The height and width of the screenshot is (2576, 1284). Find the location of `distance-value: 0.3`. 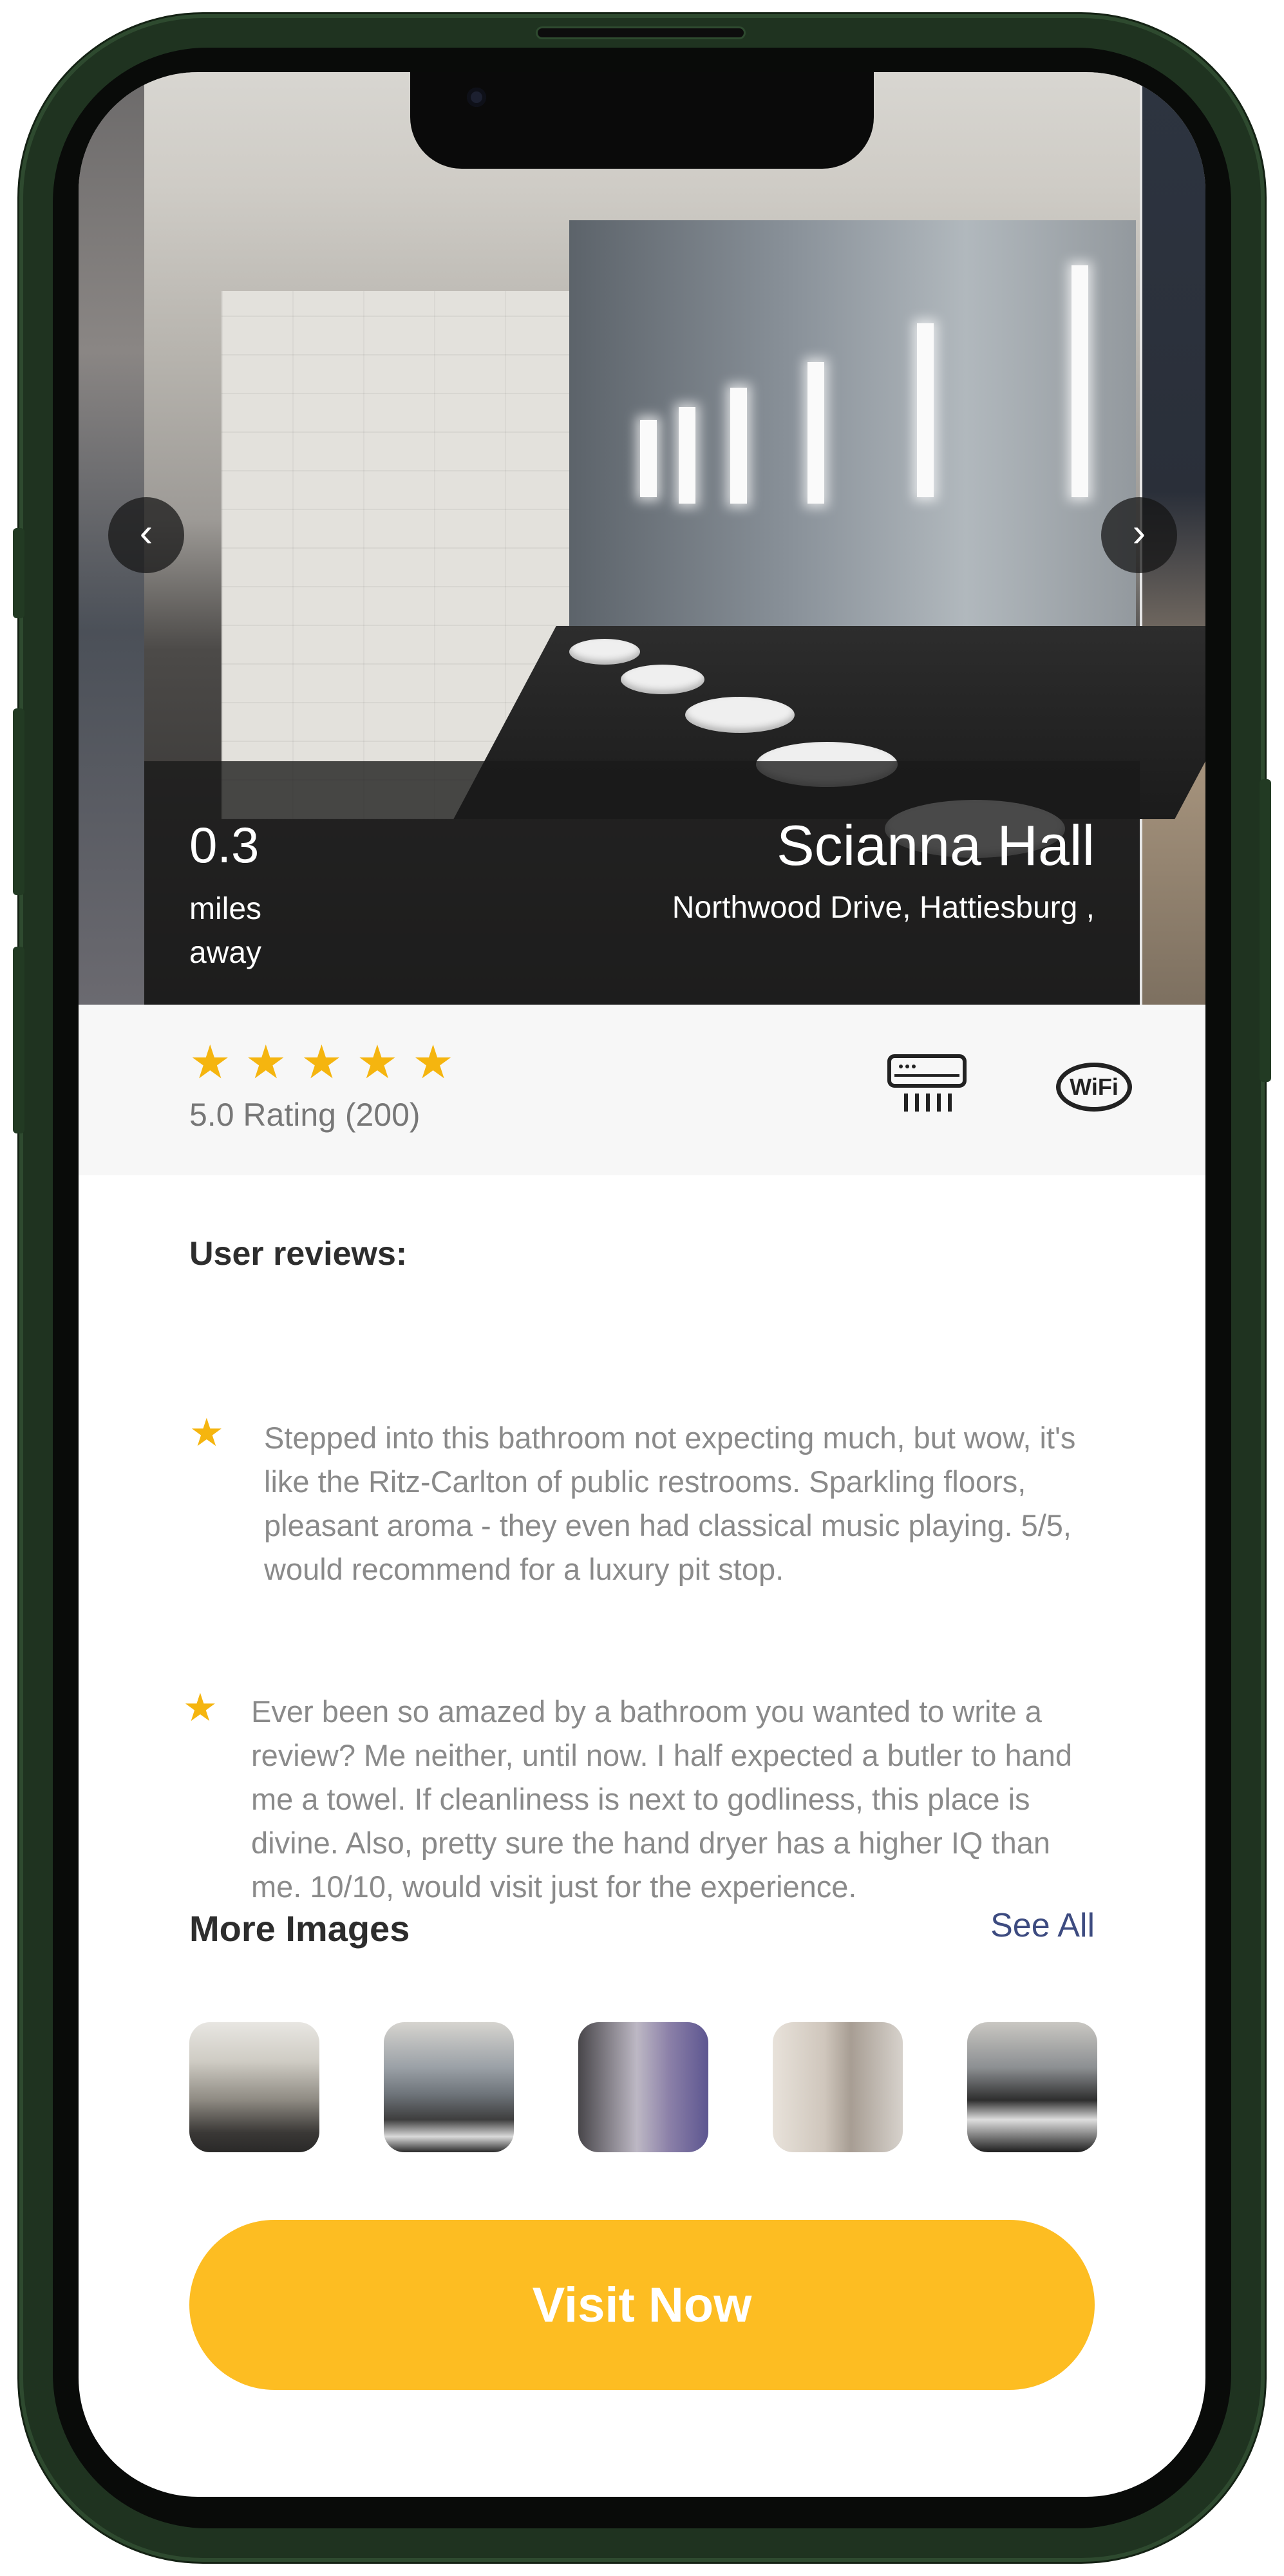

distance-value: 0.3 is located at coordinates (224, 845).